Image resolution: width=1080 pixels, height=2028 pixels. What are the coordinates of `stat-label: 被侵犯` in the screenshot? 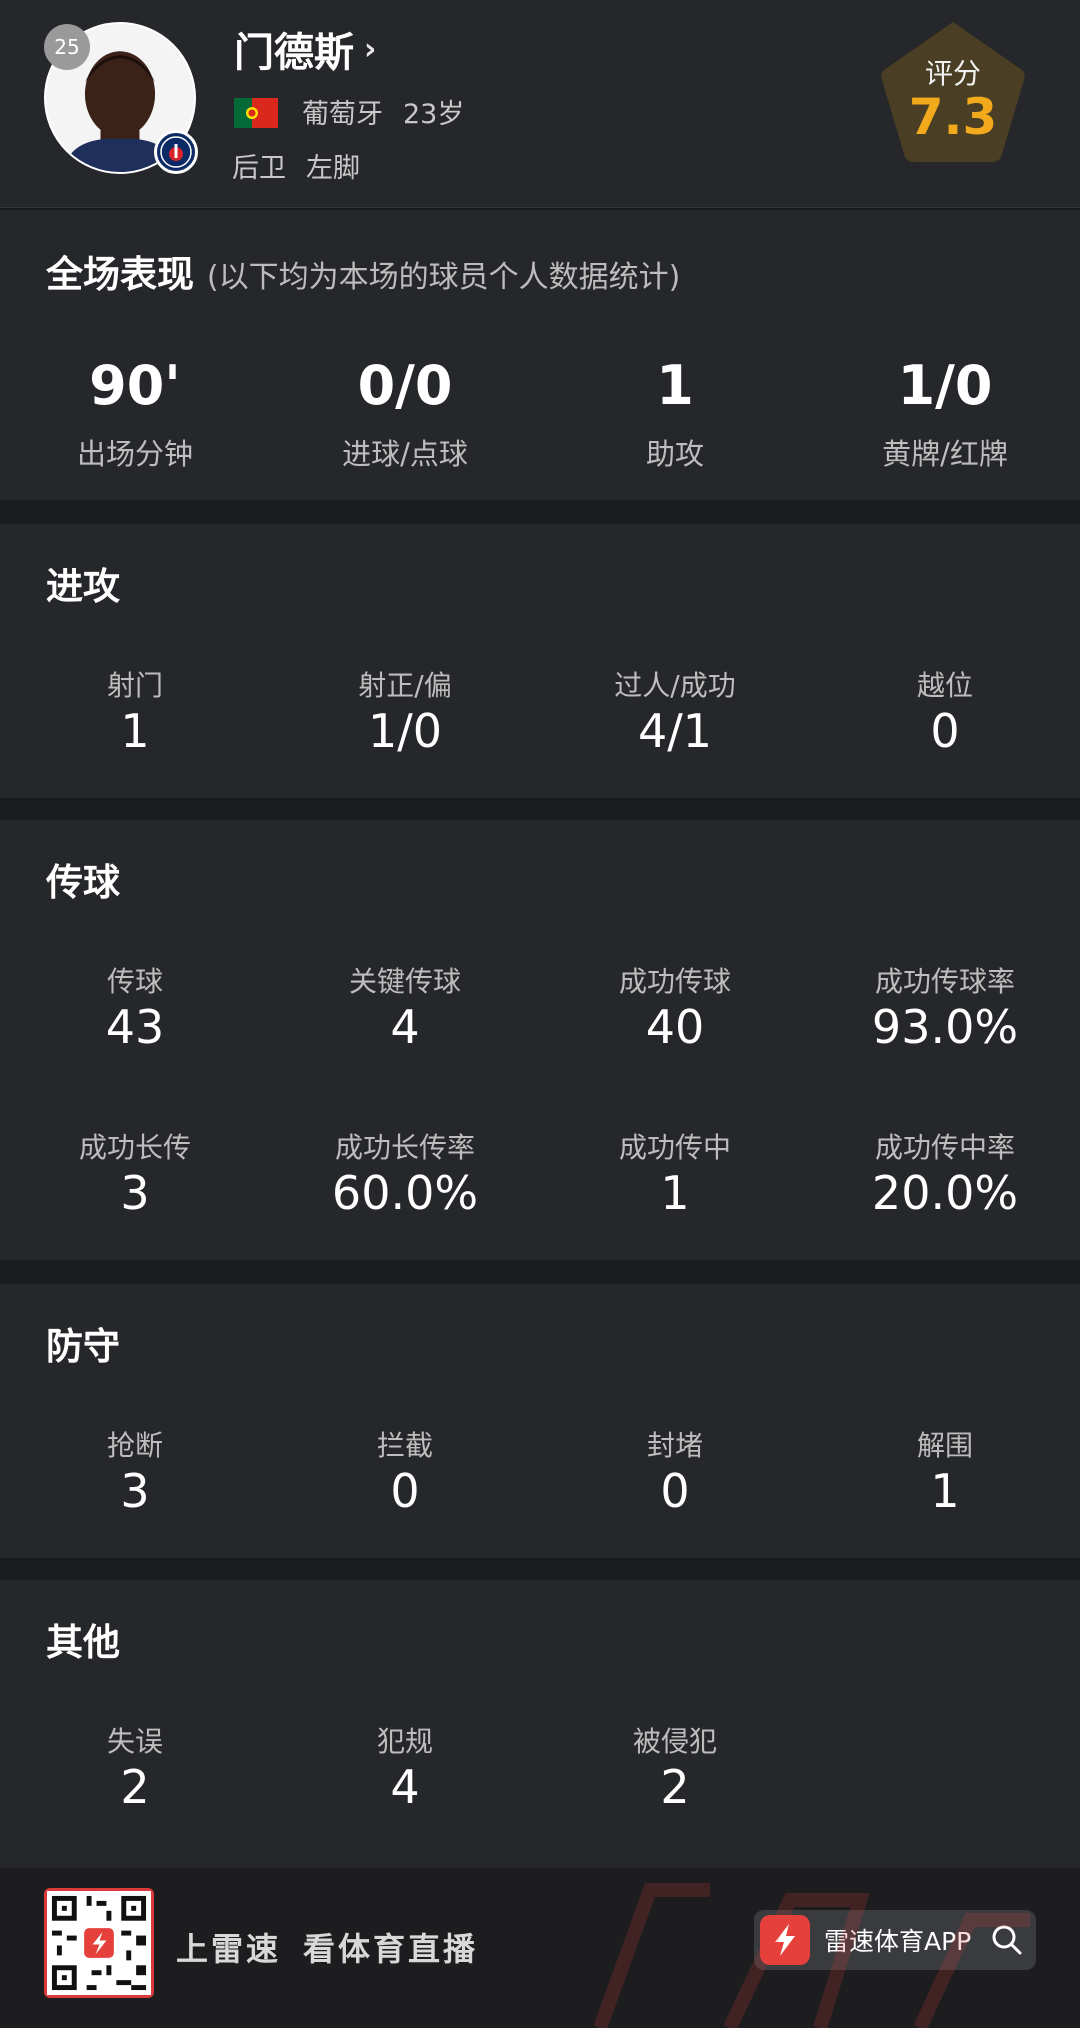 It's located at (674, 1741).